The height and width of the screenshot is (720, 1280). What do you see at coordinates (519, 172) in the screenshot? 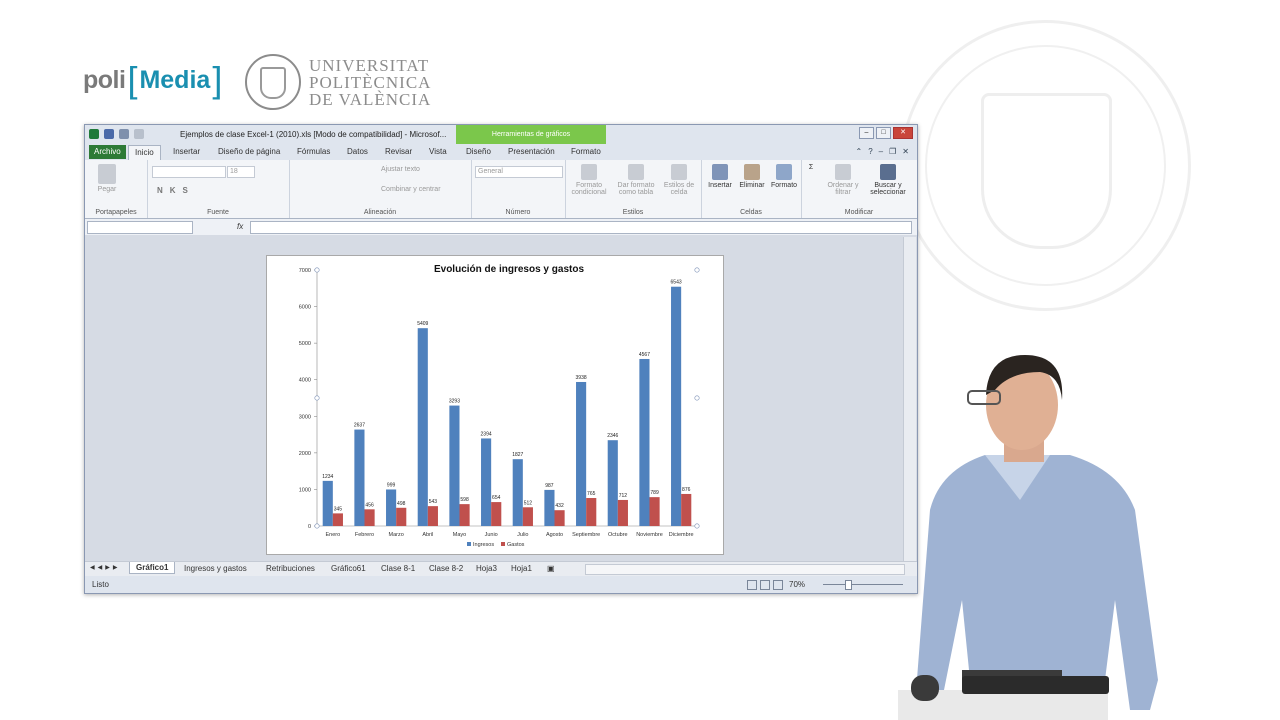
I see `number-format-select: General` at bounding box center [519, 172].